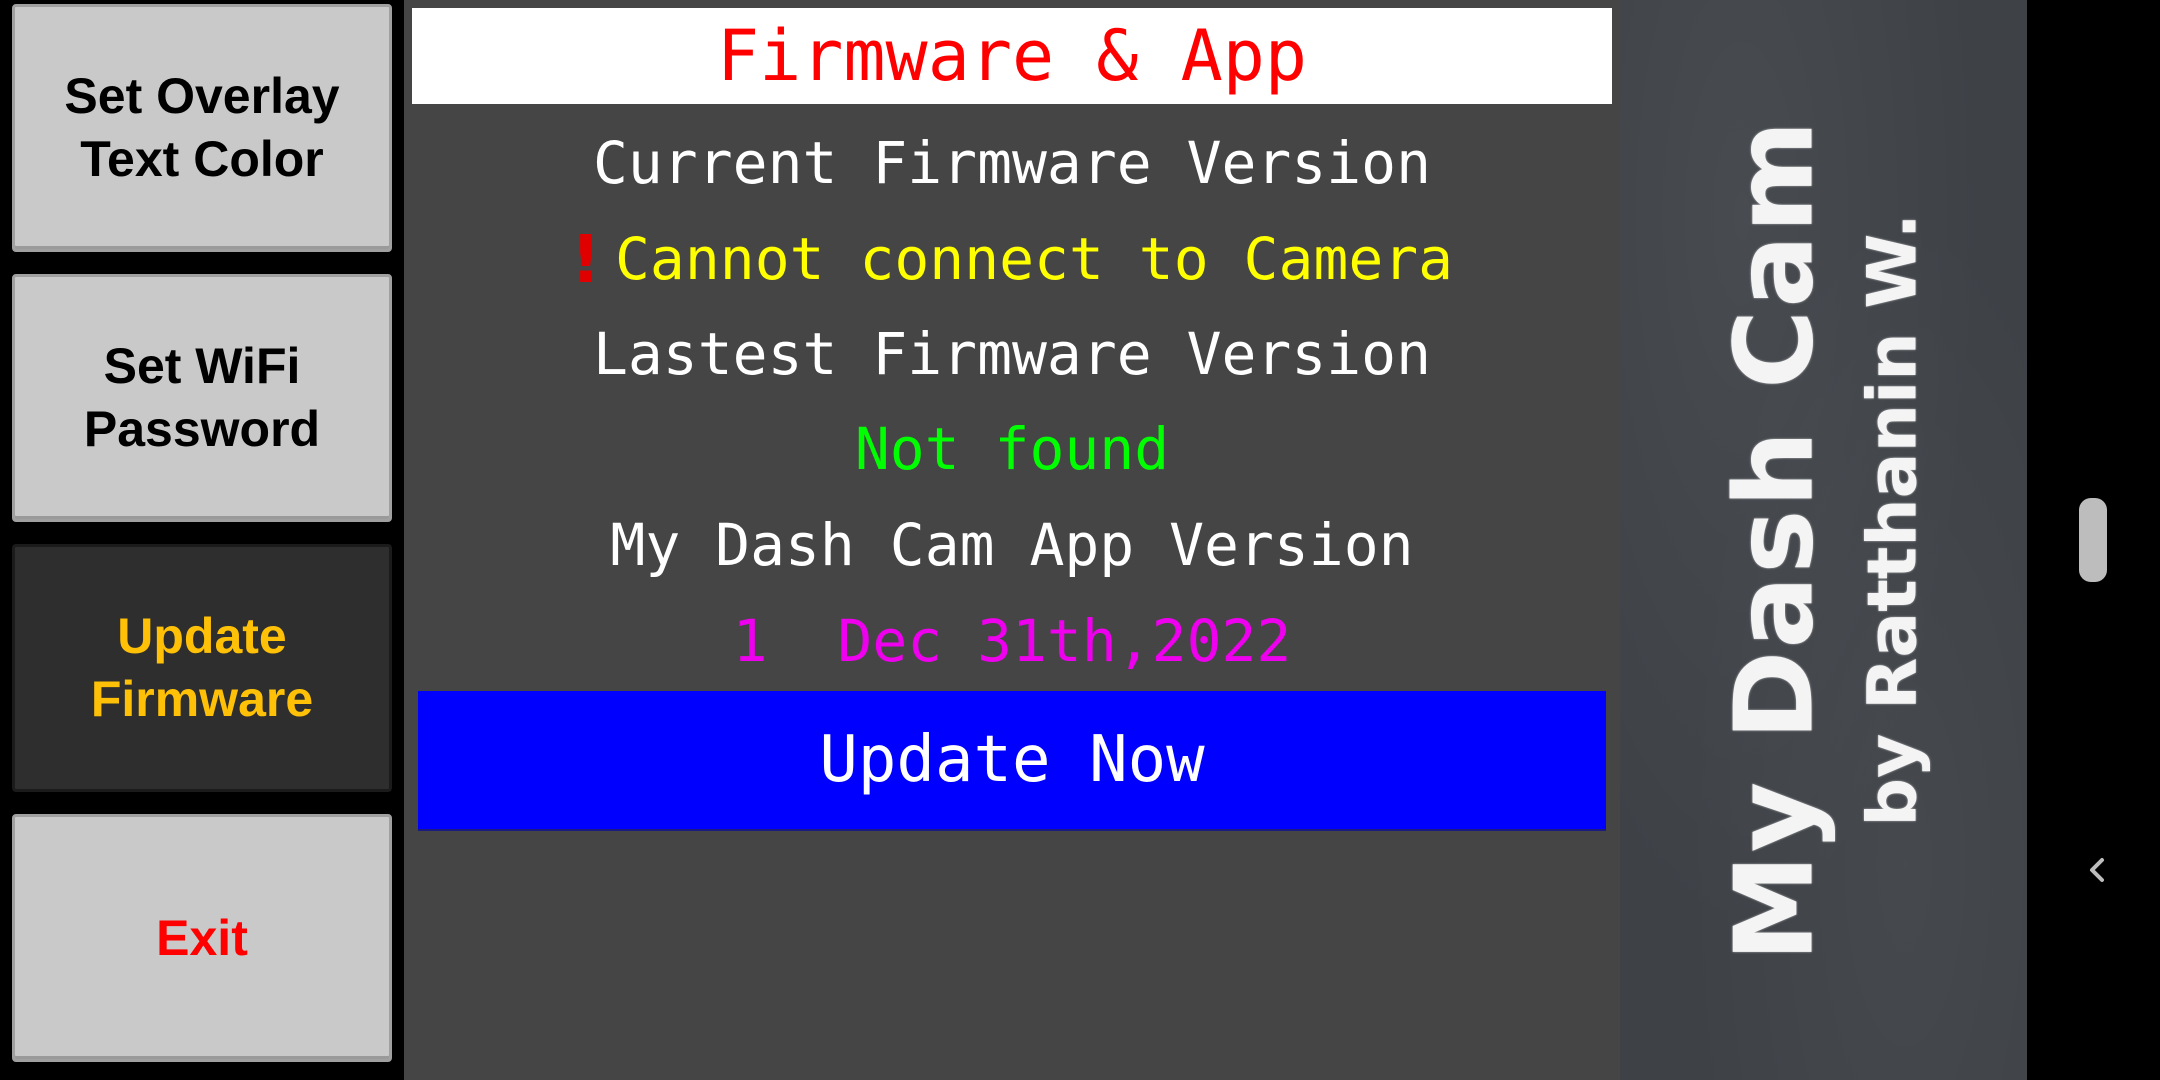 The height and width of the screenshot is (1080, 2160). I want to click on back-chevron-icon, so click(2098, 870).